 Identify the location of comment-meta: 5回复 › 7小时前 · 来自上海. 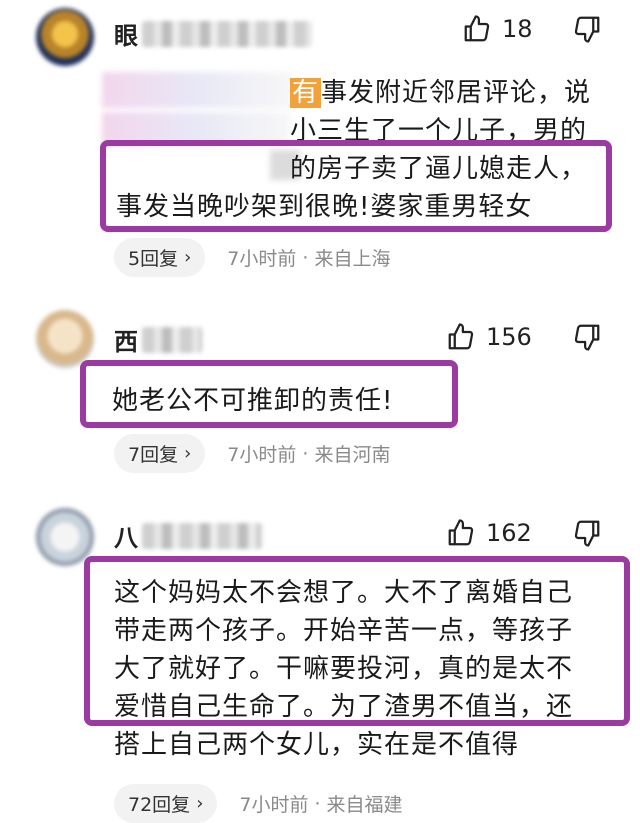
(252, 257).